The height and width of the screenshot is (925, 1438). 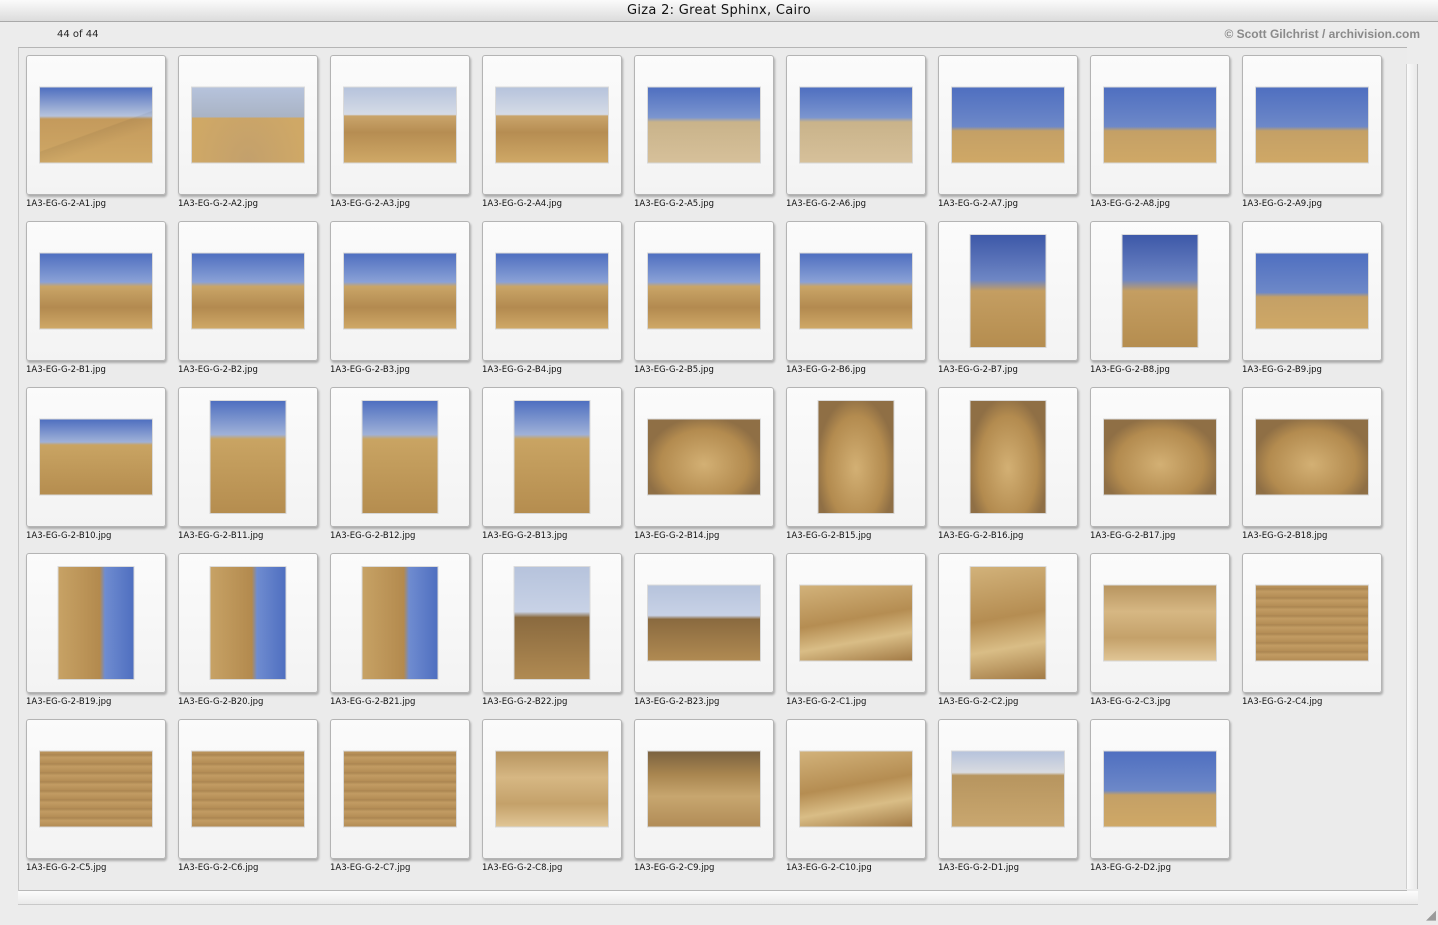 I want to click on thumbnail-item: 1A3-EG-G-2-B19.jpg, so click(x=96, y=632).